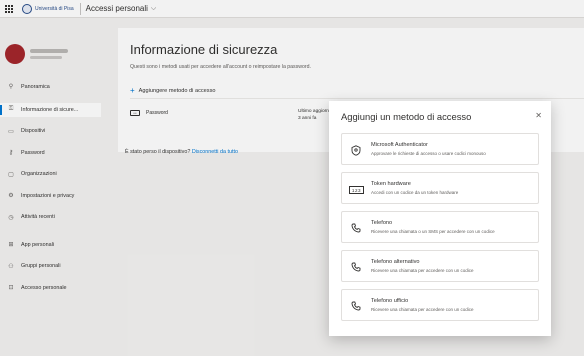  I want to click on option-title: Telefono, so click(382, 223).